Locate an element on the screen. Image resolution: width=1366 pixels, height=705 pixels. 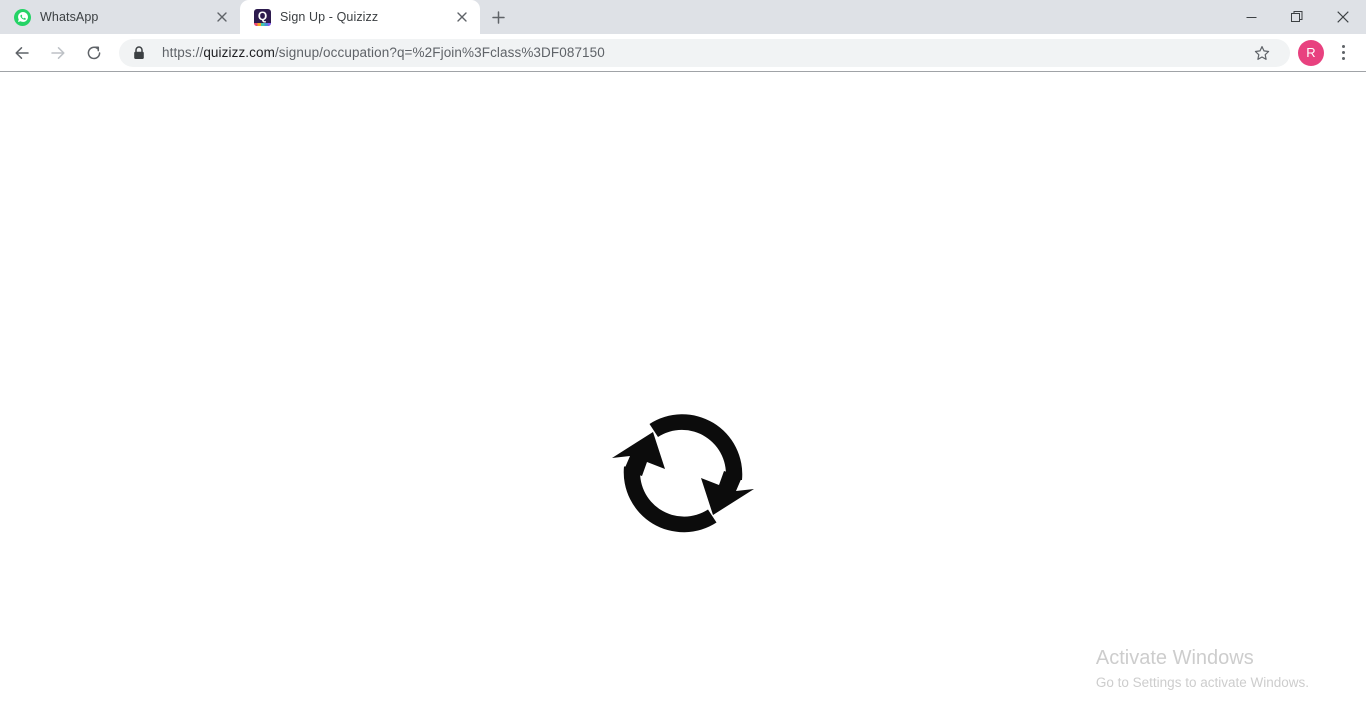
window-controls is located at coordinates (1297, 17).